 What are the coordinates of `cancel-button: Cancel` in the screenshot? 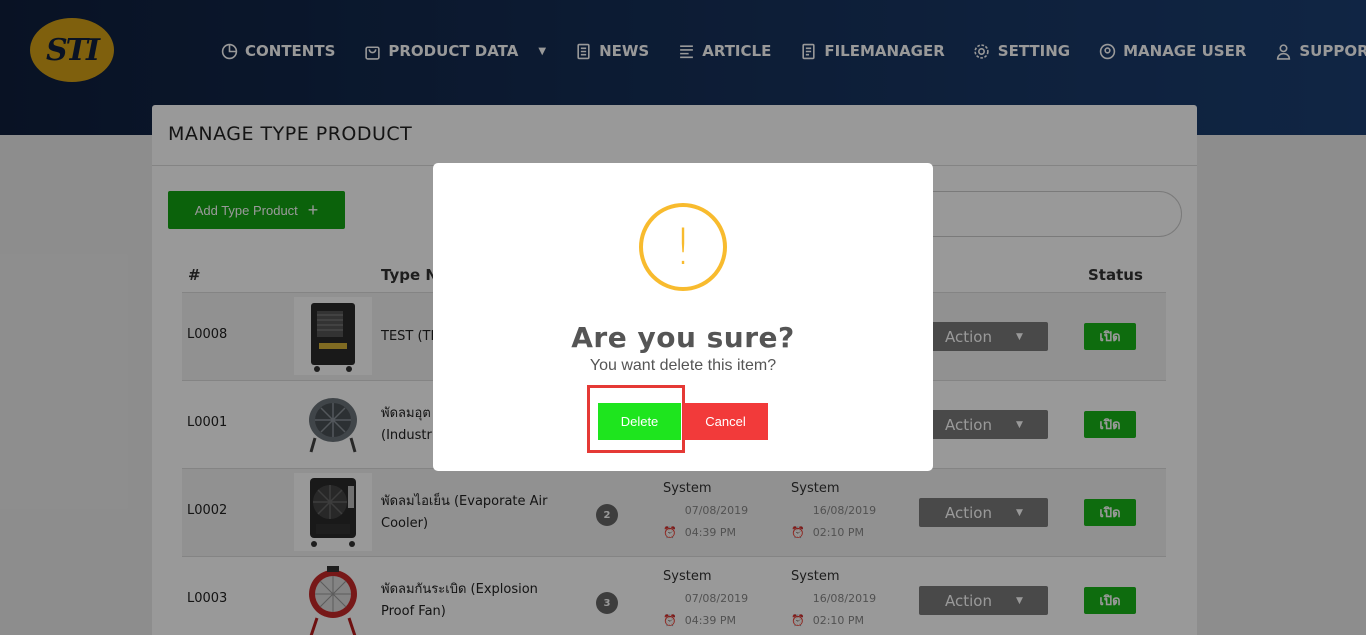 It's located at (725, 421).